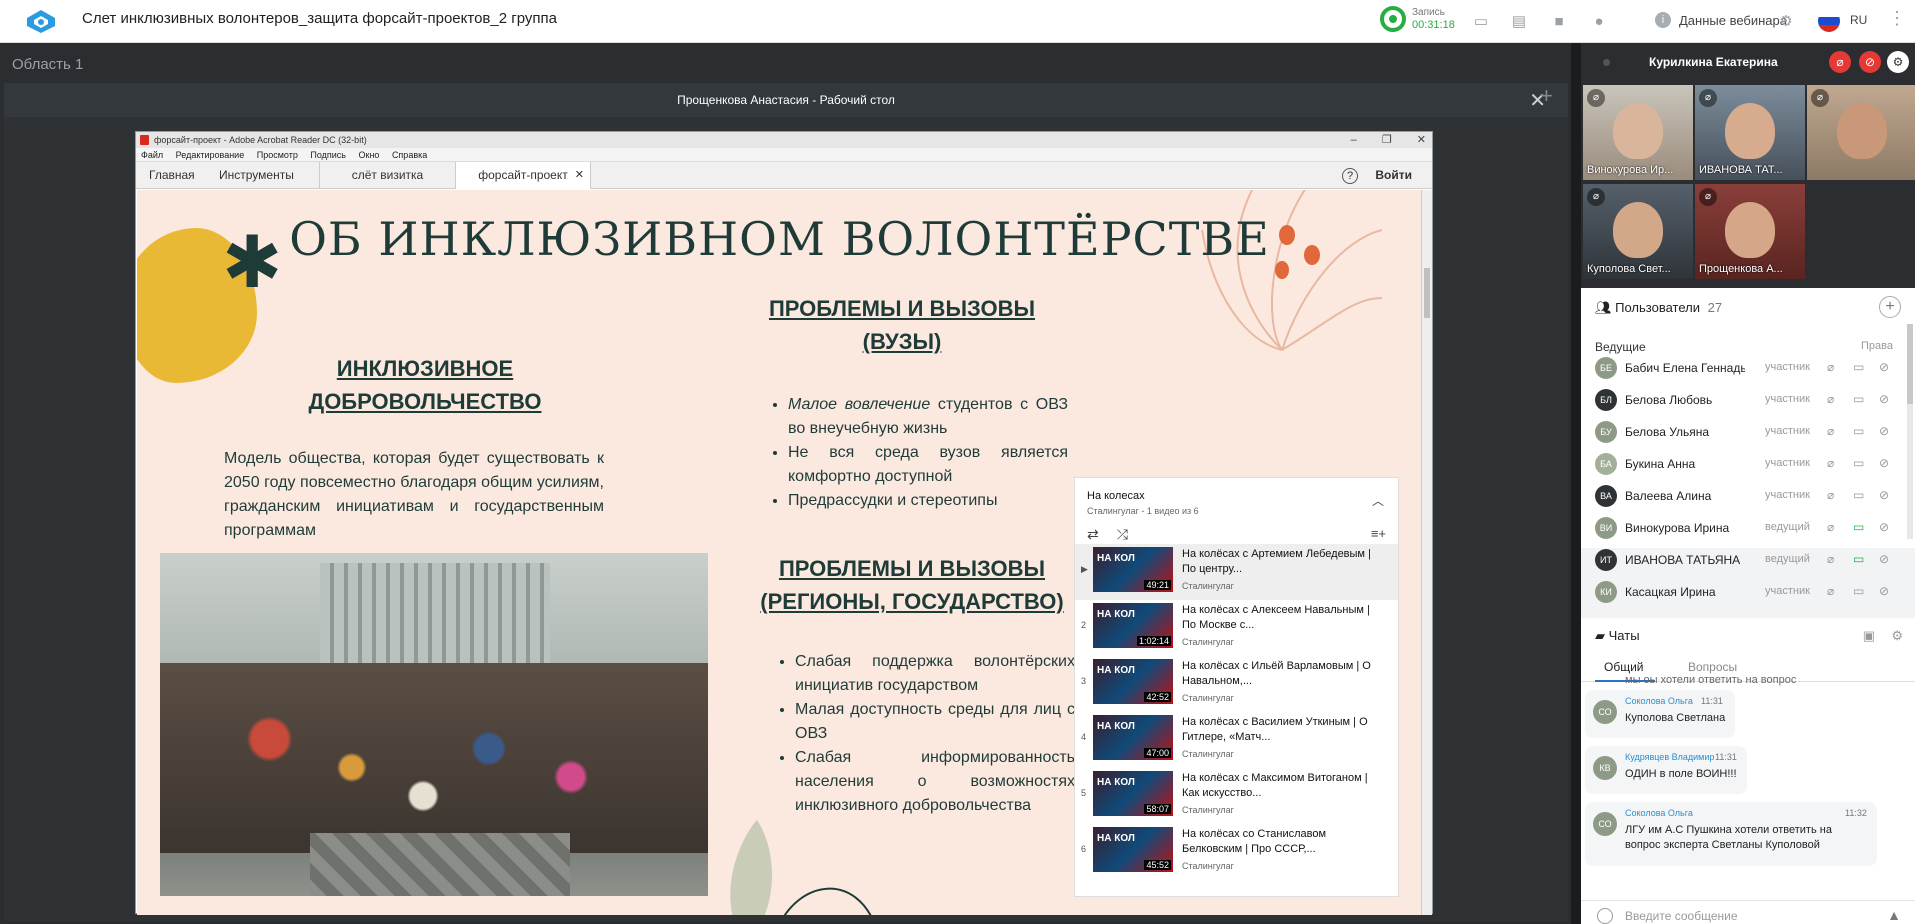 Image resolution: width=1915 pixels, height=924 pixels. What do you see at coordinates (1681, 916) in the screenshot?
I see `message-input: Введите сообщение` at bounding box center [1681, 916].